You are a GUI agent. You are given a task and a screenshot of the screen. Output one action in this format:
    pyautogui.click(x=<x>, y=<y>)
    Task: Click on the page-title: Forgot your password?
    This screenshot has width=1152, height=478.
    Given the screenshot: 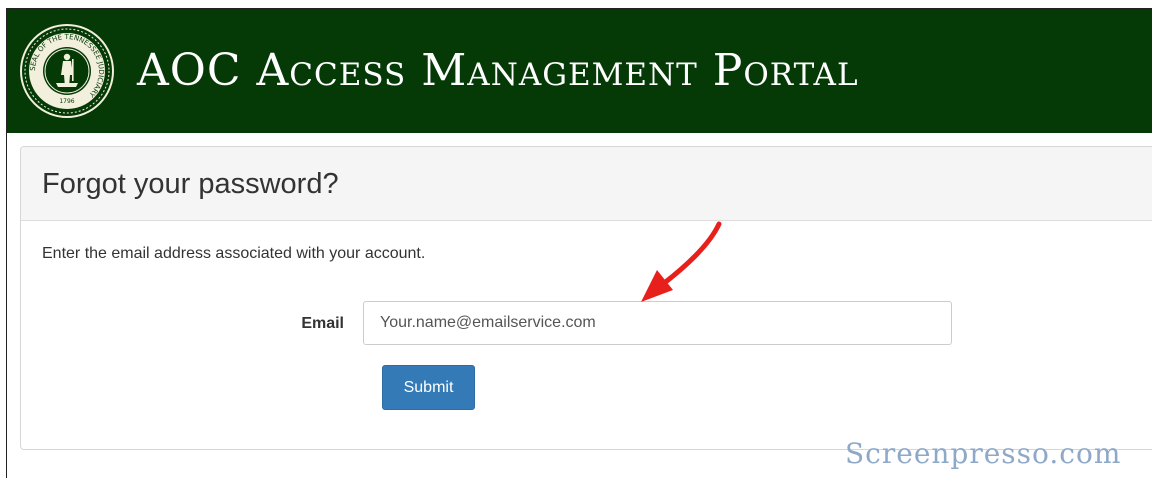 What is the action you would take?
    pyautogui.click(x=190, y=184)
    